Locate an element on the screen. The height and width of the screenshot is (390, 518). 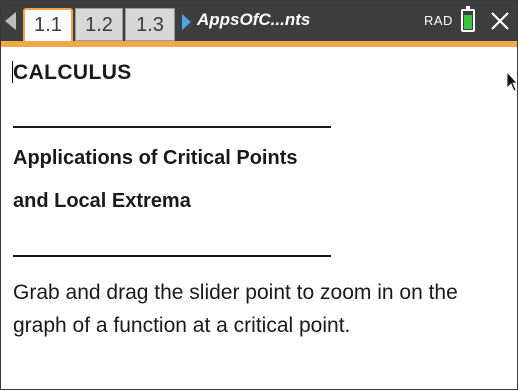
tab-label: 1.3 is located at coordinates (150, 25).